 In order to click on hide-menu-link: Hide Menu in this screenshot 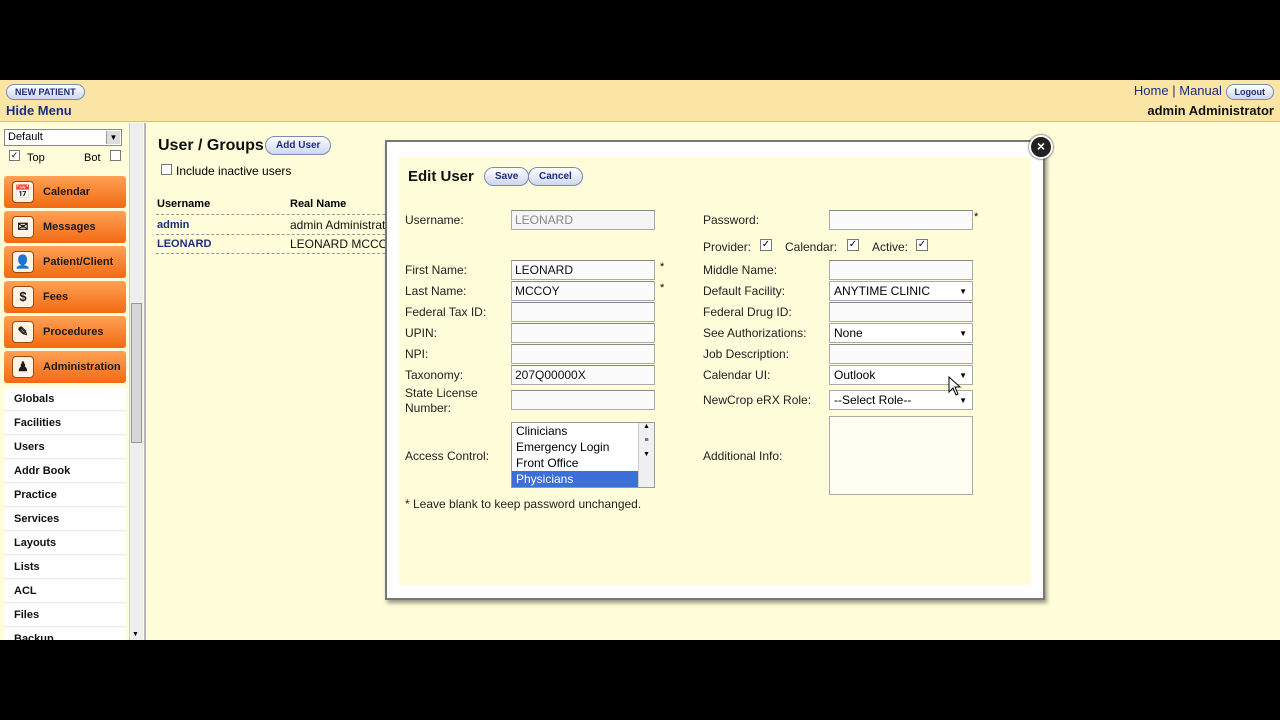, I will do `click(39, 110)`.